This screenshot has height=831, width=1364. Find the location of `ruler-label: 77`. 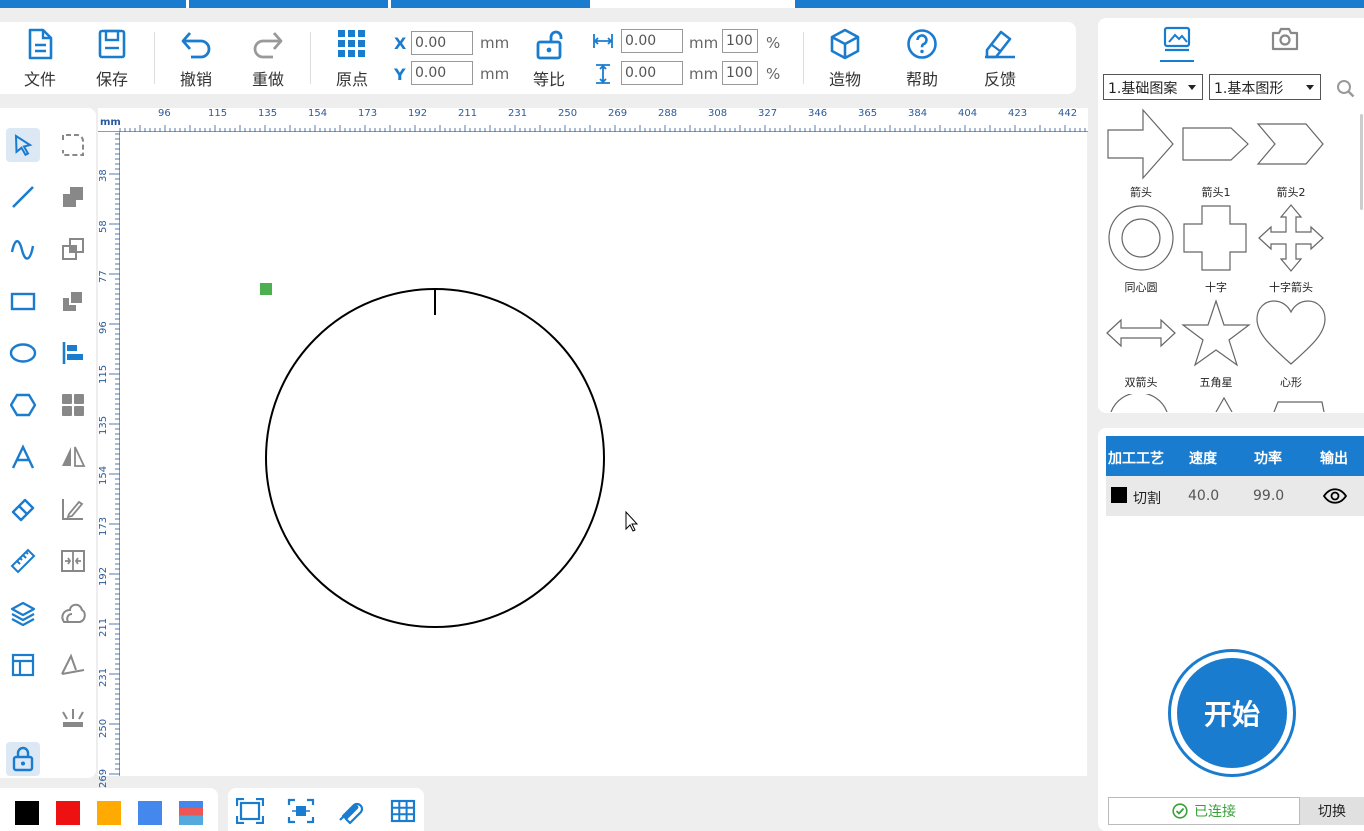

ruler-label: 77 is located at coordinates (103, 276).